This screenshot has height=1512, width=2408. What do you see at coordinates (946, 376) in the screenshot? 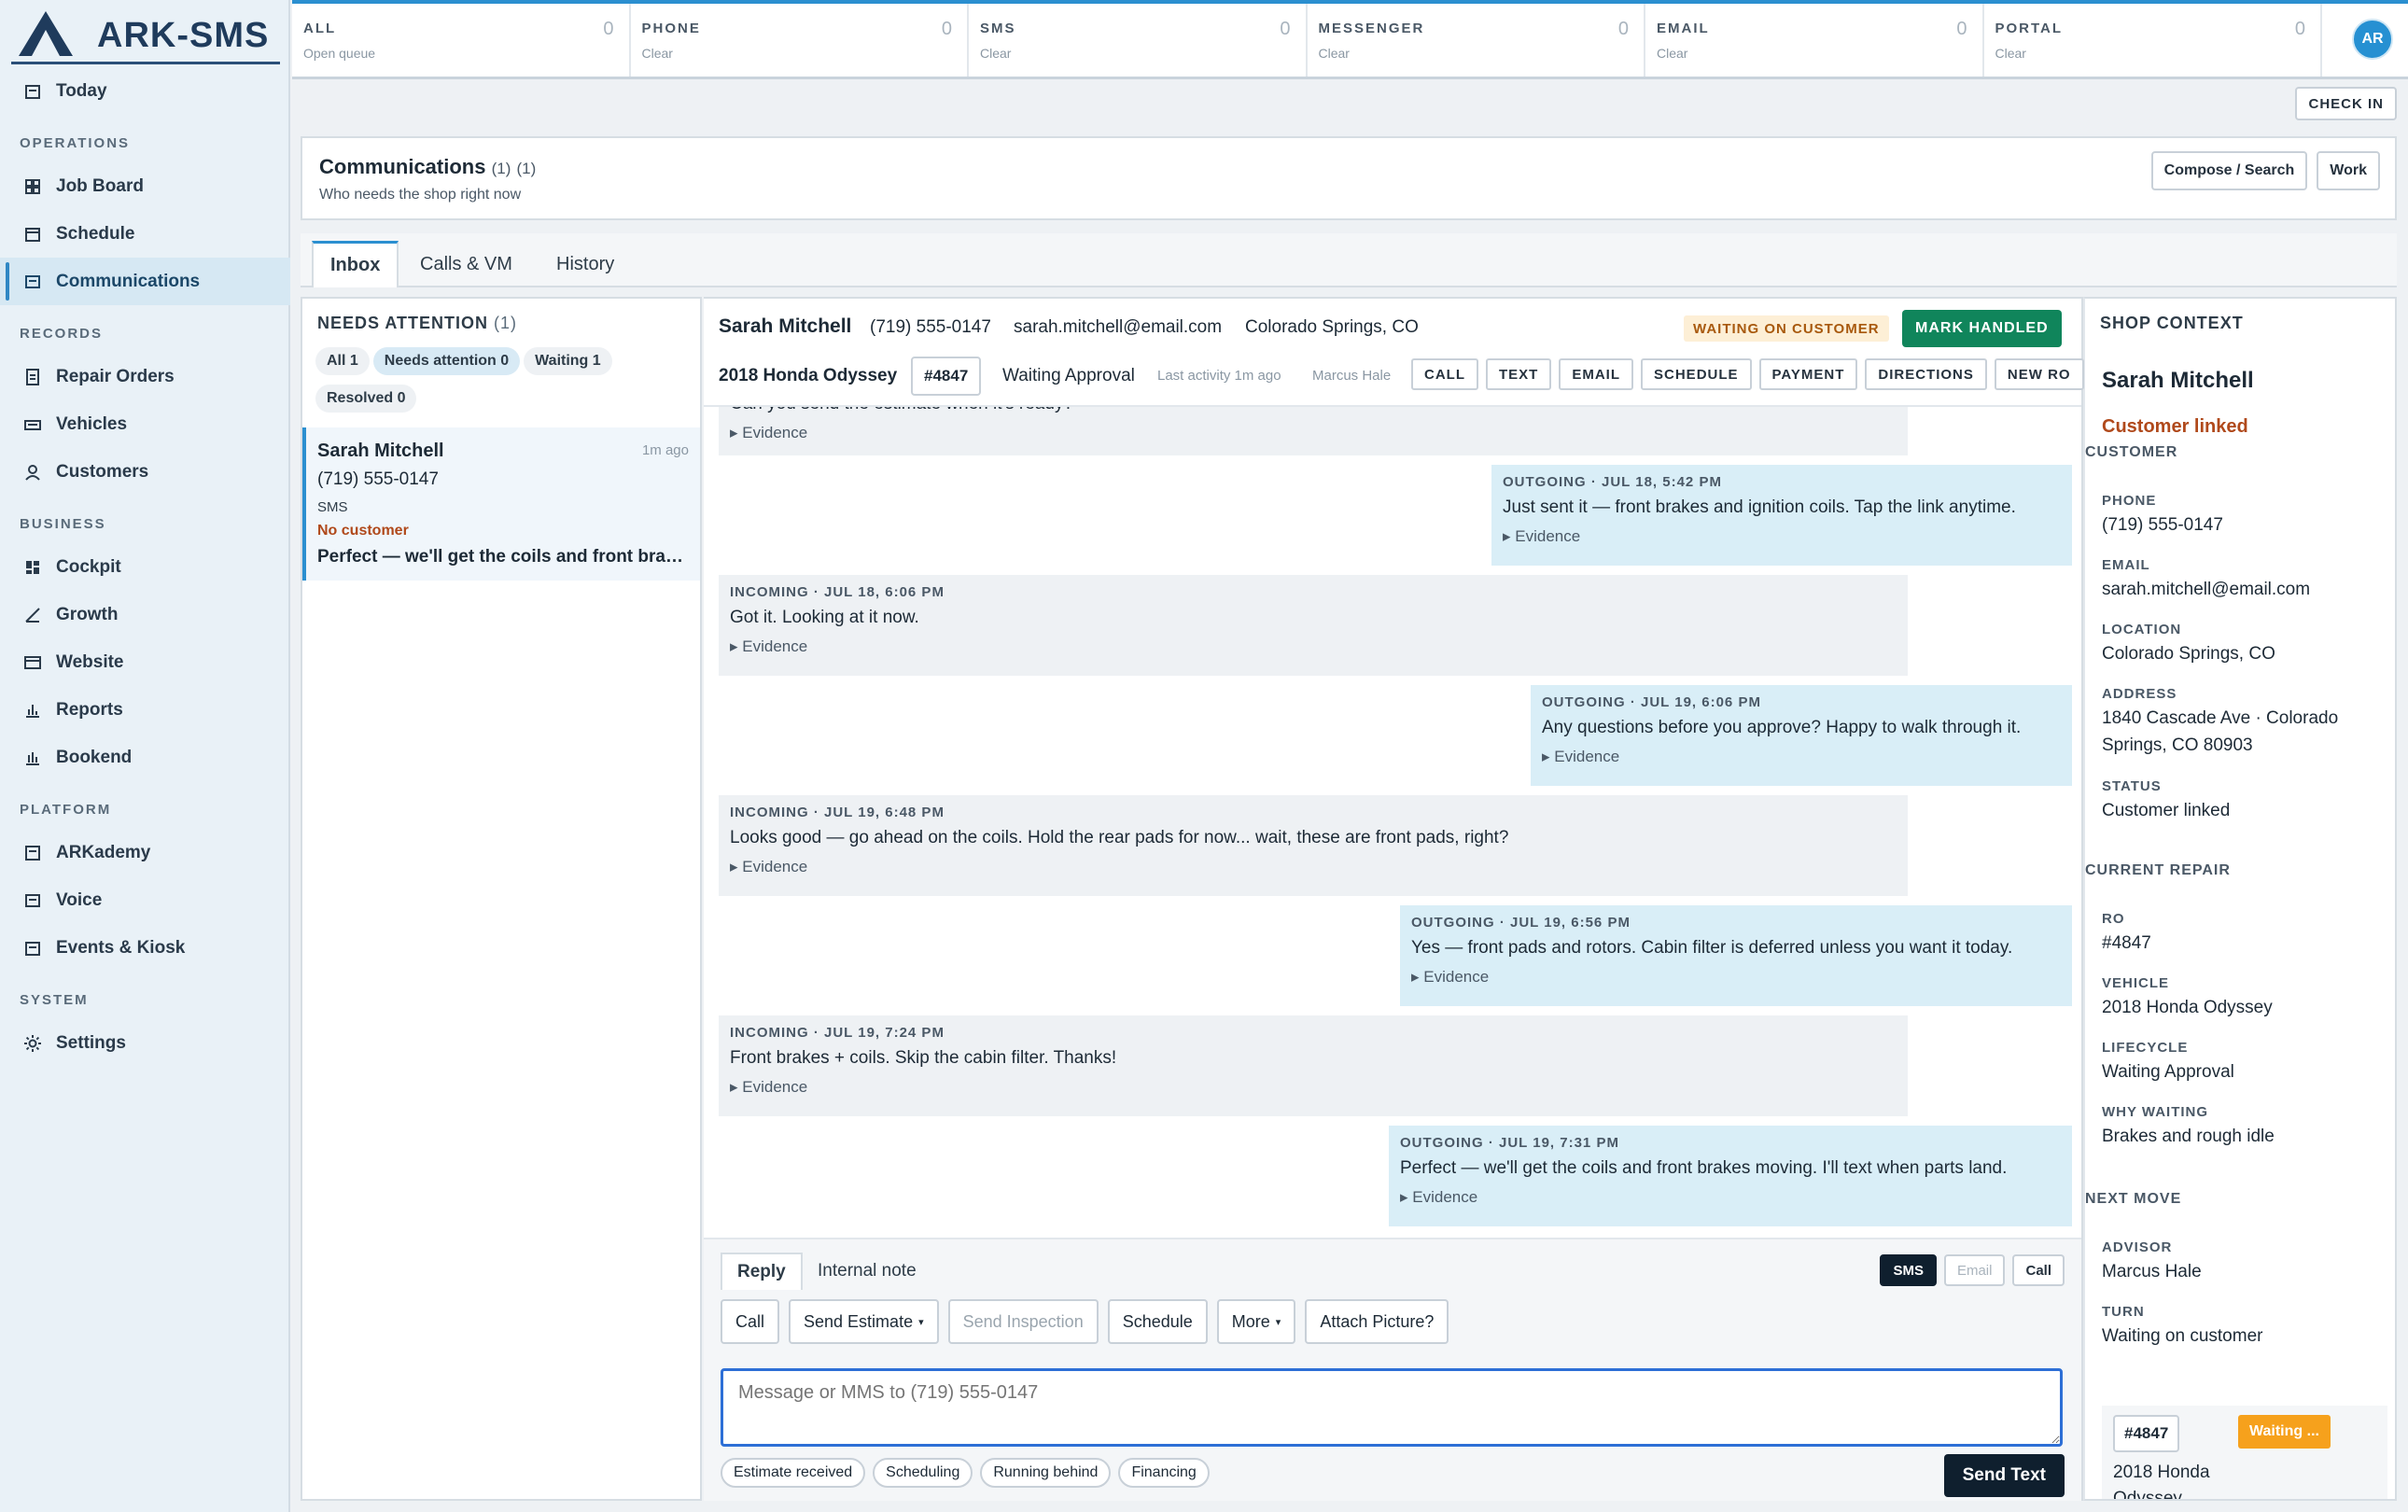
I see `ro-number-chip: #4847` at bounding box center [946, 376].